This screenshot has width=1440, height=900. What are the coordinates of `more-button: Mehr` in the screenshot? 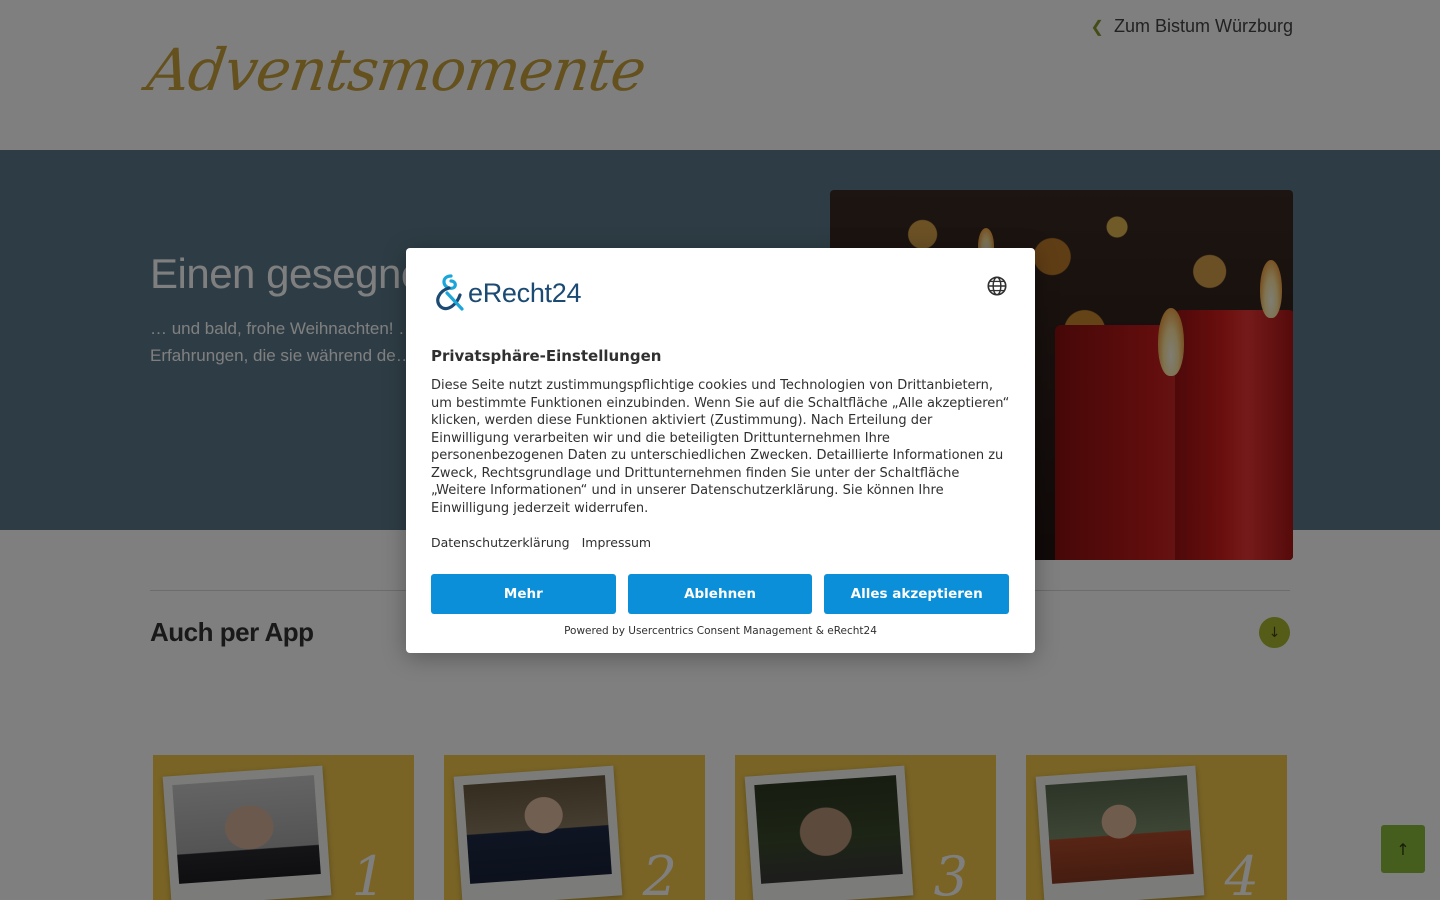 It's located at (523, 594).